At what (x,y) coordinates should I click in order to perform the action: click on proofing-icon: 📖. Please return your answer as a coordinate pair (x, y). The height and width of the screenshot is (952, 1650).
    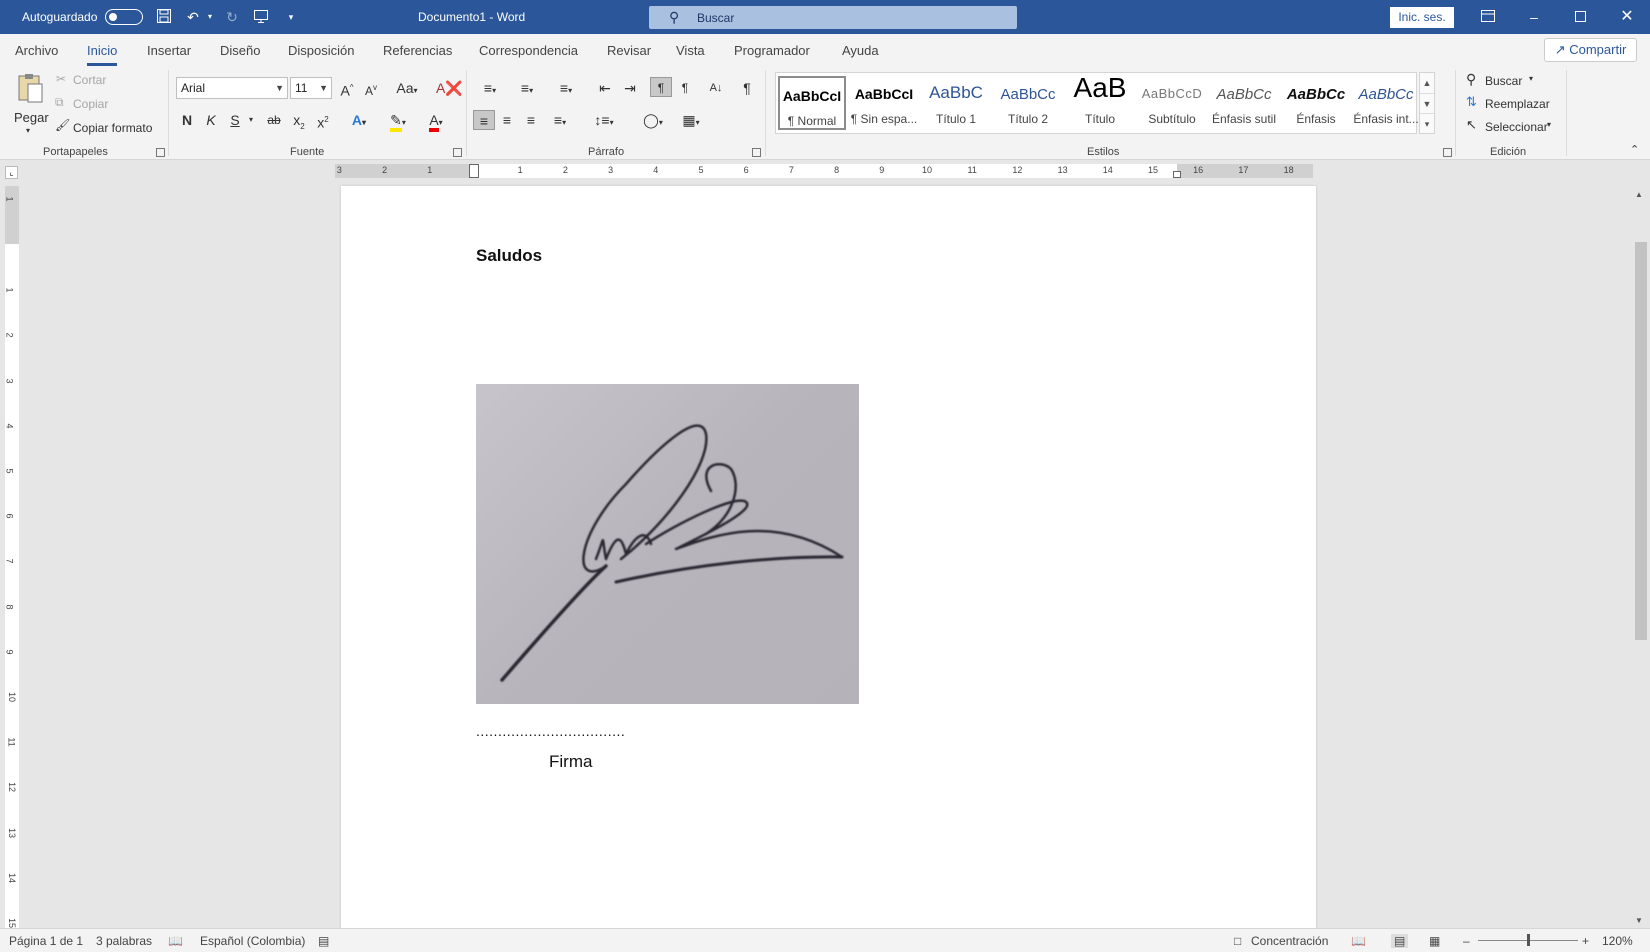
    Looking at the image, I should click on (175, 941).